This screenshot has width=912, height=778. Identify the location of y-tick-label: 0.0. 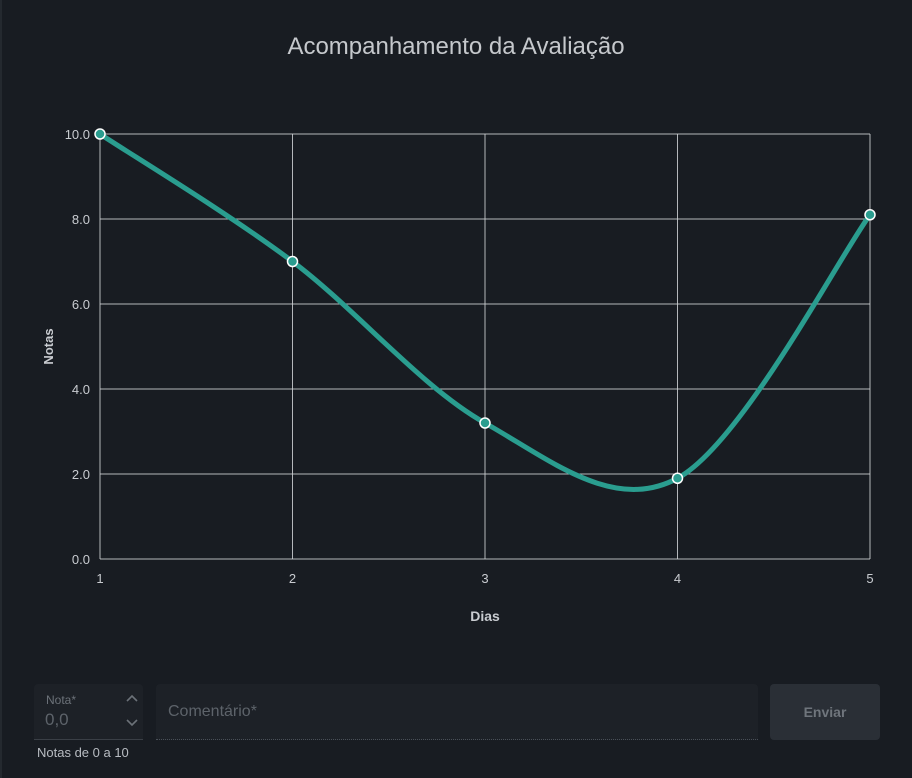
(81, 559).